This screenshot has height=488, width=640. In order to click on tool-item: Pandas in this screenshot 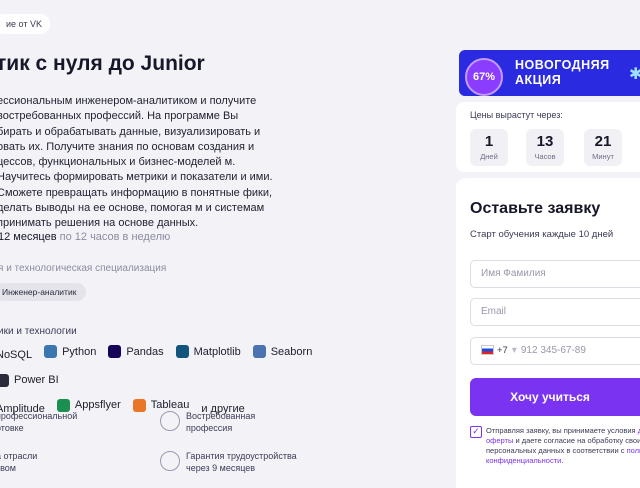, I will do `click(136, 351)`.